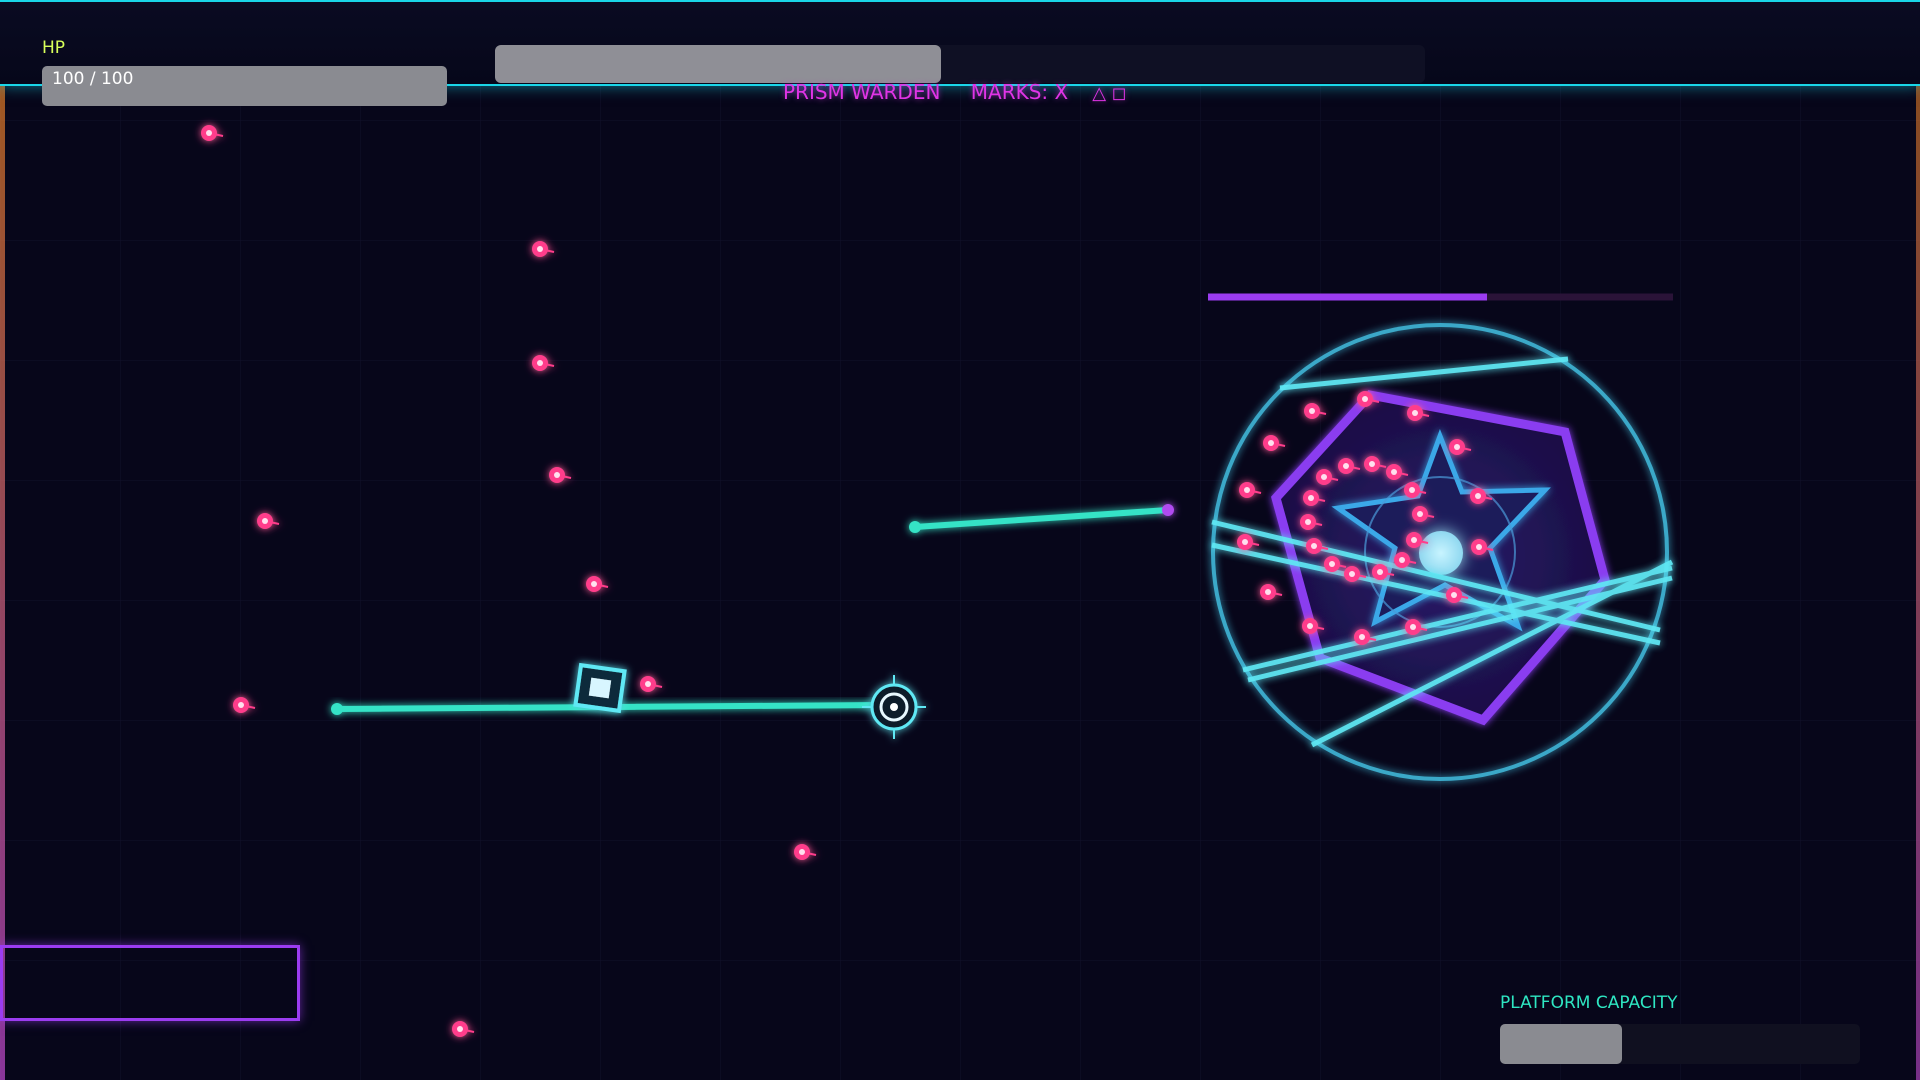 This screenshot has width=1920, height=1080. I want to click on hp-value: 100 / 100, so click(93, 79).